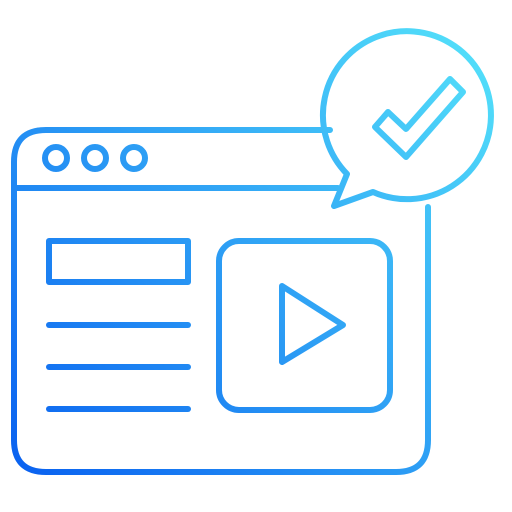 The width and height of the screenshot is (512, 512). What do you see at coordinates (419, 118) in the screenshot?
I see `checkmark-icon` at bounding box center [419, 118].